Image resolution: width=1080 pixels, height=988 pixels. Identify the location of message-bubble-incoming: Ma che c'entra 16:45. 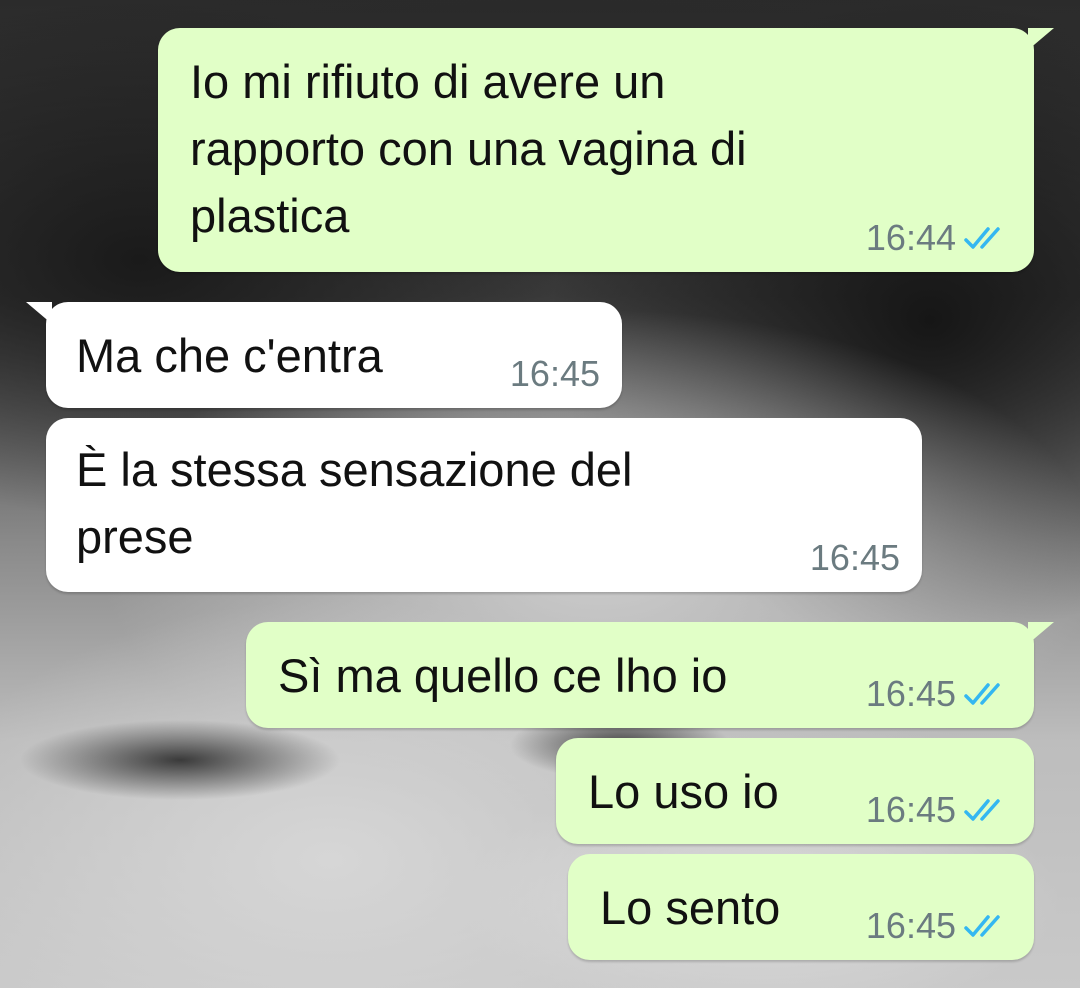
(324, 355).